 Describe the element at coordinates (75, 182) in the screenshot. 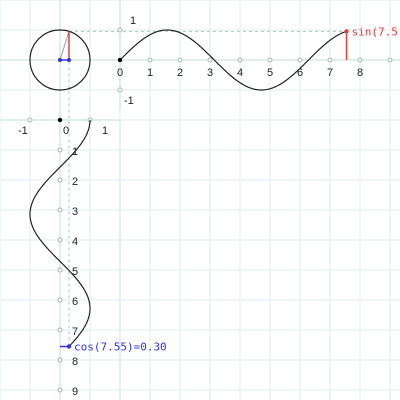

I see `side-y-tick-label: 2` at that location.